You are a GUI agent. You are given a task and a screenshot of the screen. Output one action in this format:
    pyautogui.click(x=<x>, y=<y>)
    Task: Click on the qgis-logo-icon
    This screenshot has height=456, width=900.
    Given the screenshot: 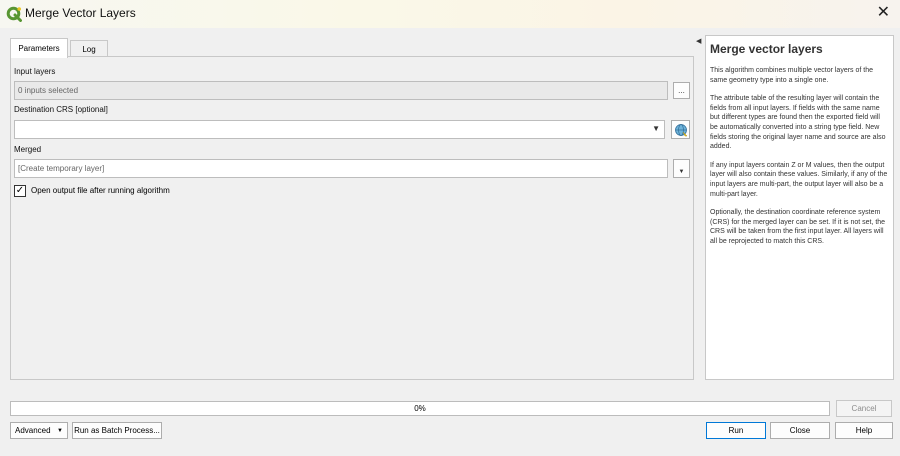 What is the action you would take?
    pyautogui.click(x=14, y=14)
    